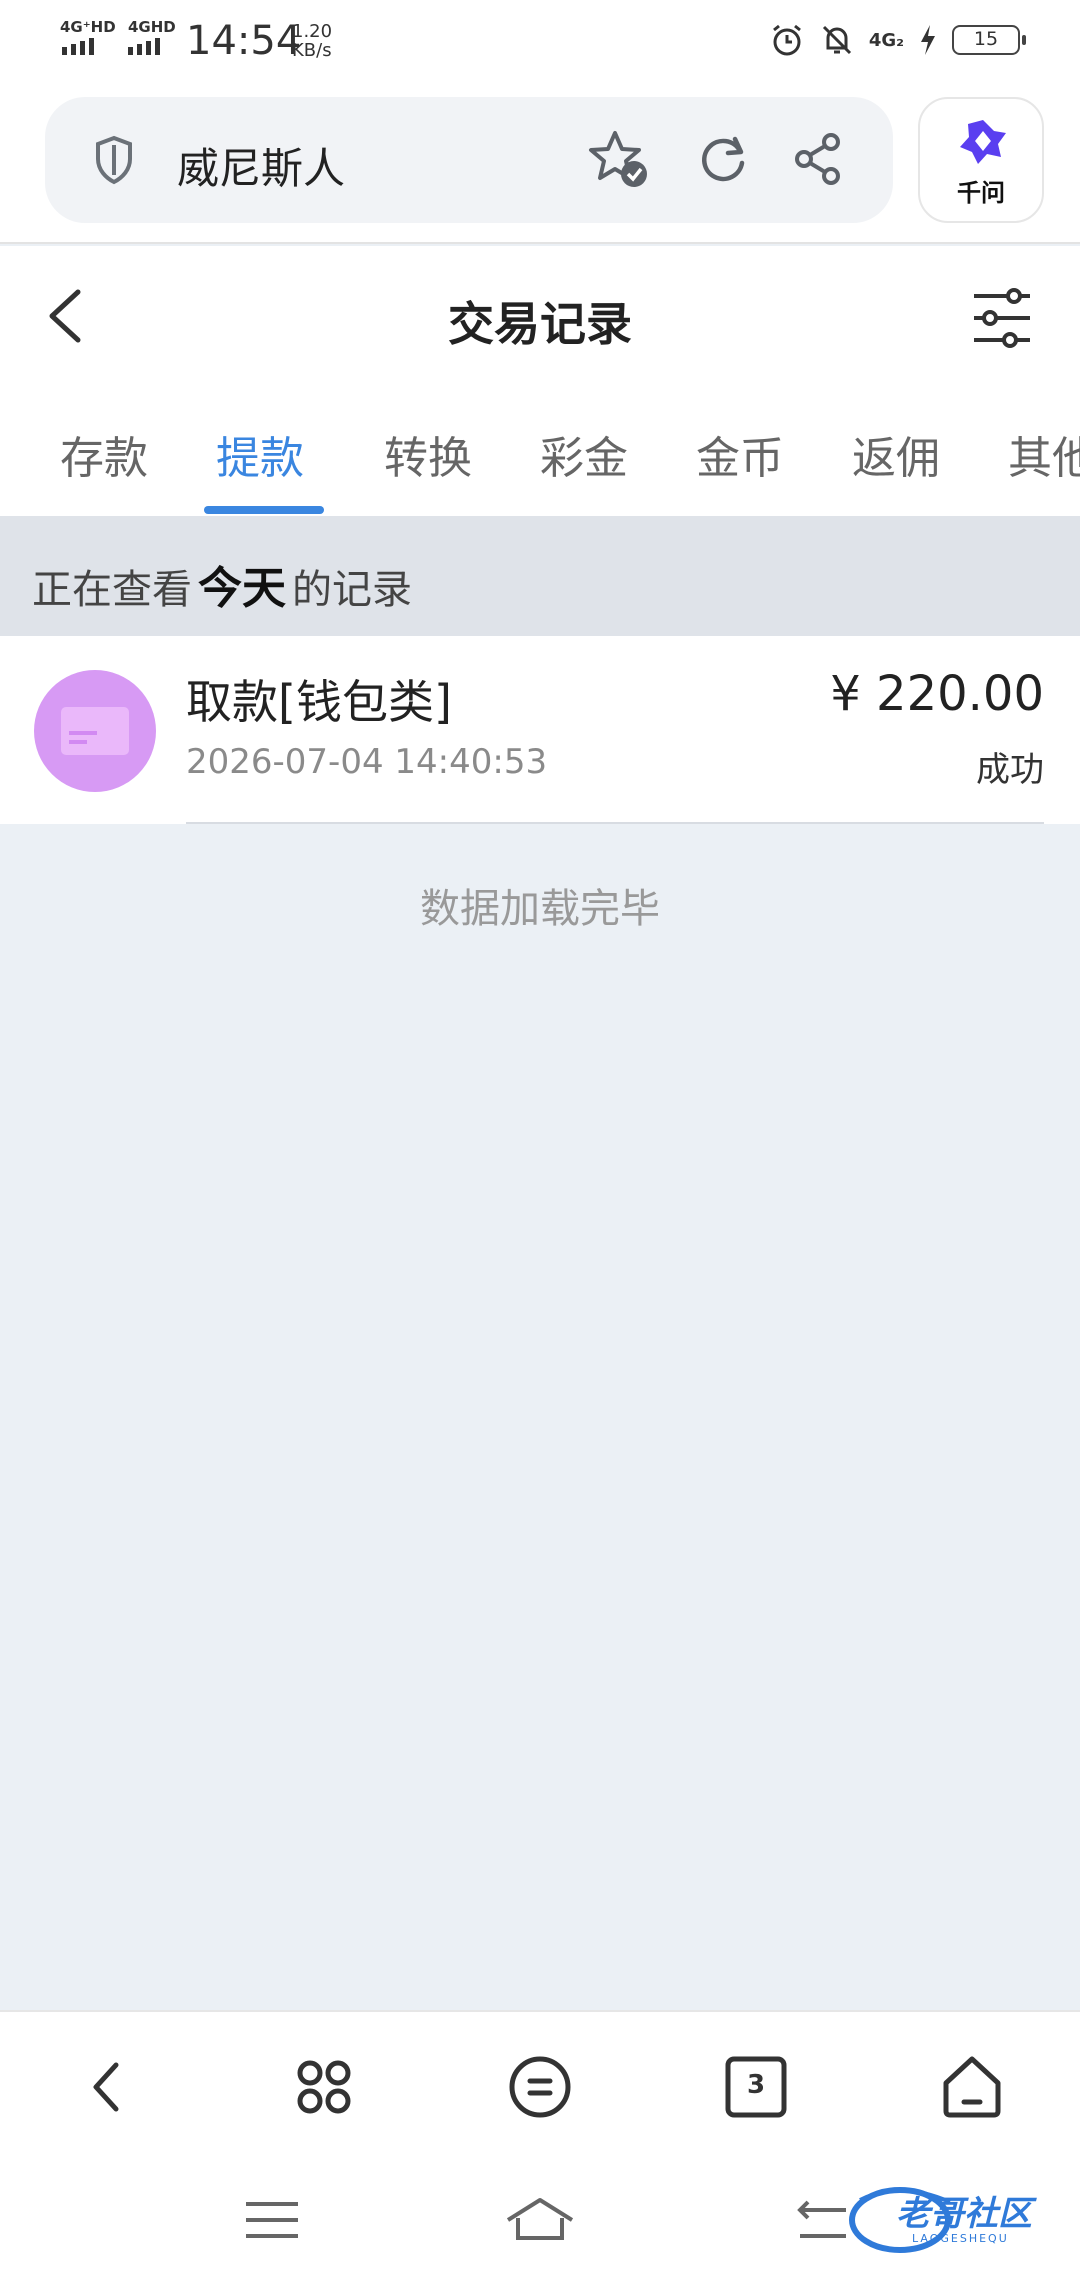  What do you see at coordinates (615, 823) in the screenshot?
I see `divider` at bounding box center [615, 823].